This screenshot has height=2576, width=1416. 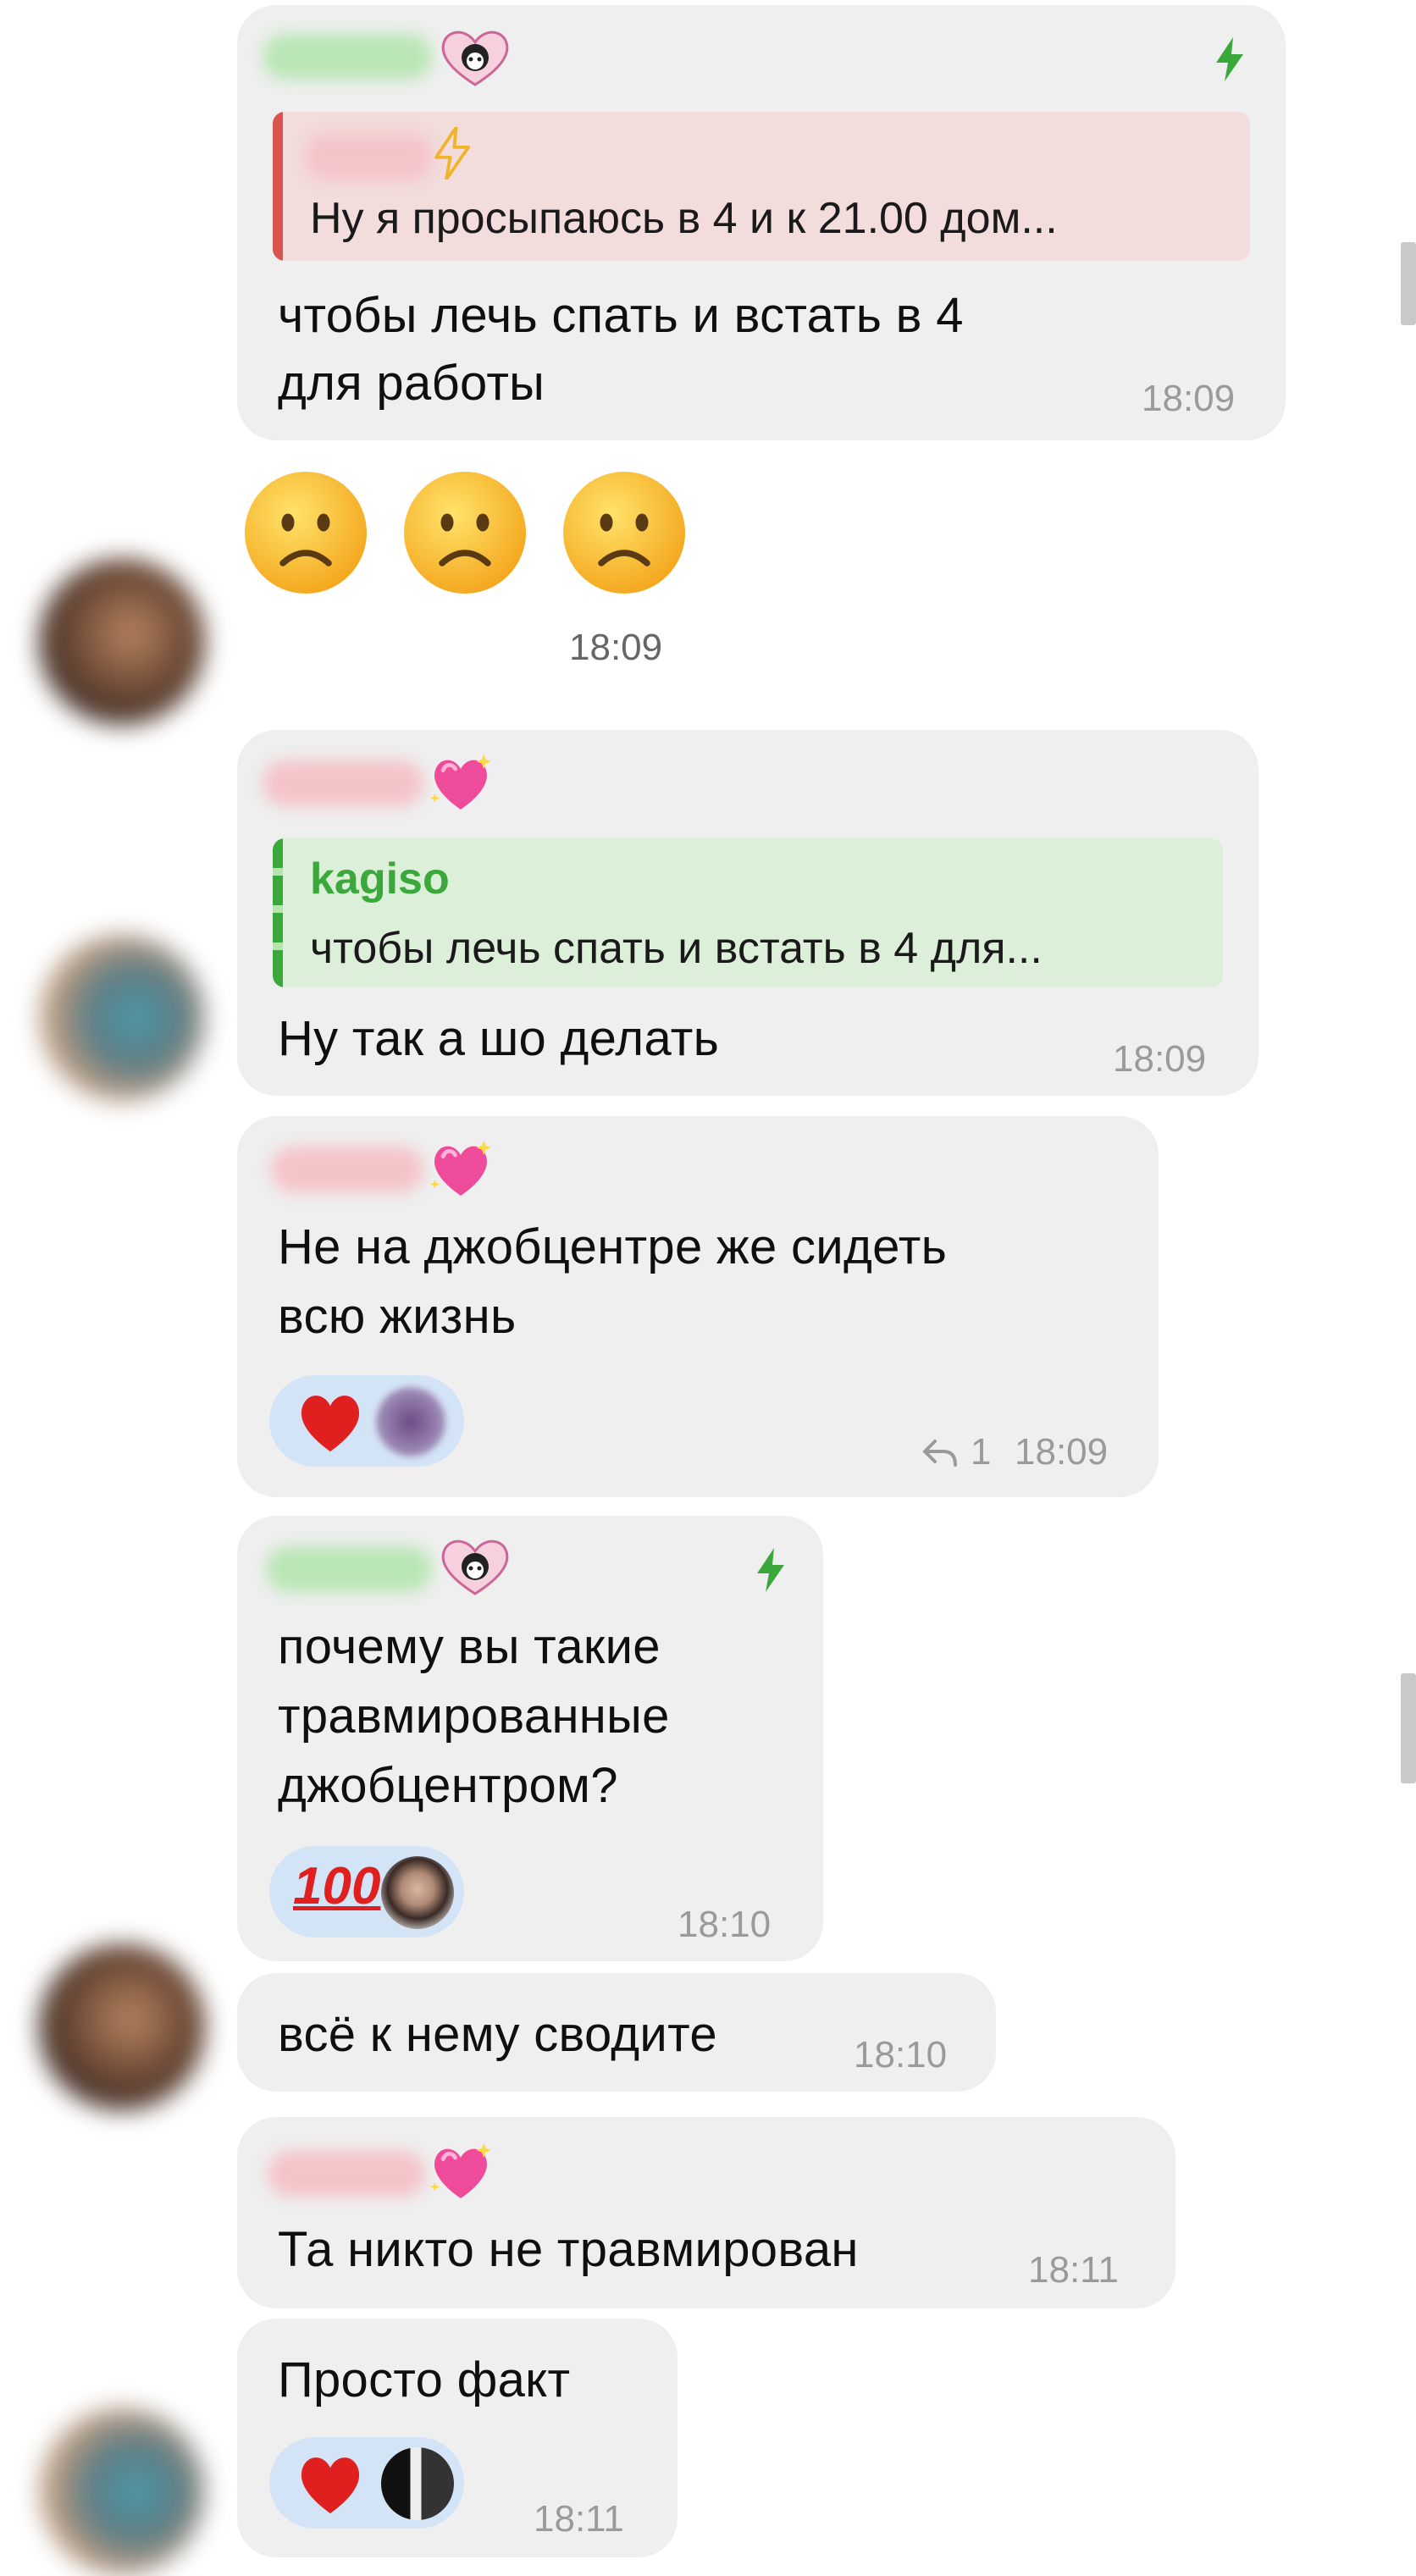 What do you see at coordinates (337, 1886) in the screenshot?
I see `hundred-points-icon: 100` at bounding box center [337, 1886].